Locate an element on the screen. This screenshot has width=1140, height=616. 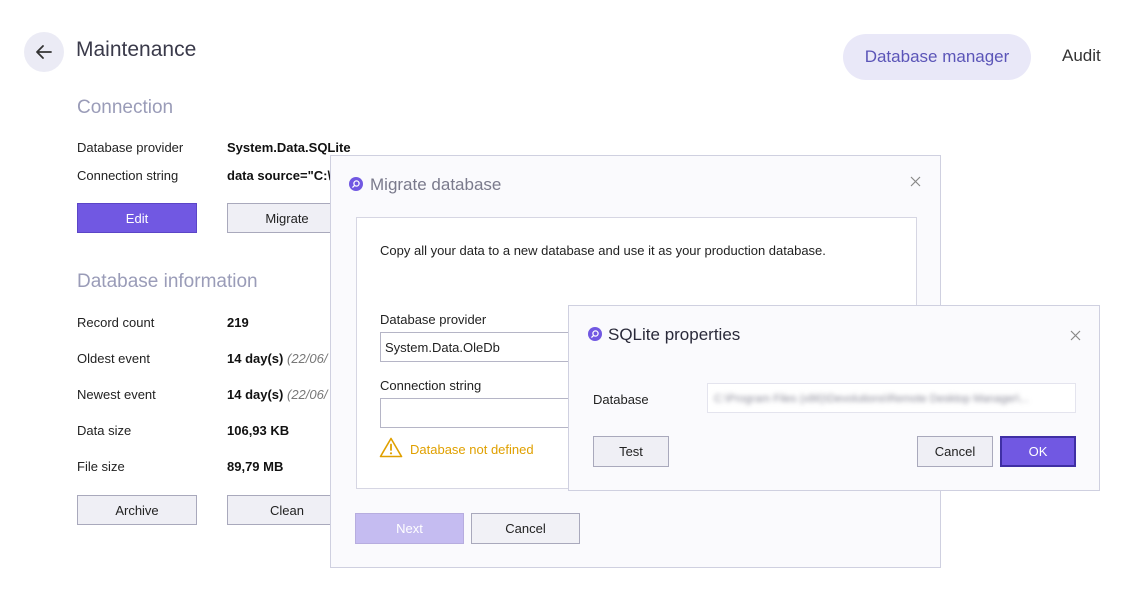
provider-label: Database provider is located at coordinates (130, 147).